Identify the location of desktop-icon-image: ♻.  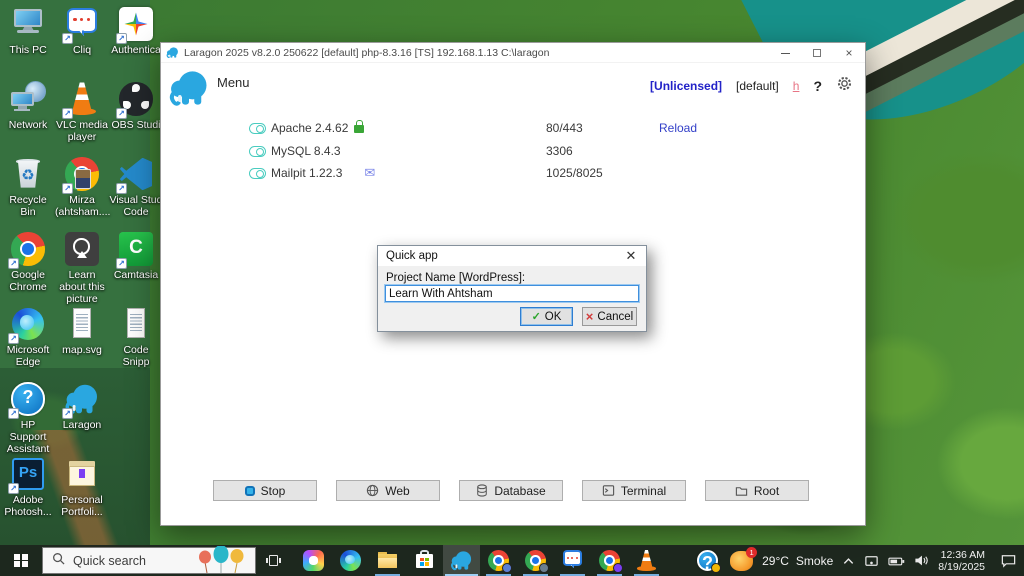
(28, 174).